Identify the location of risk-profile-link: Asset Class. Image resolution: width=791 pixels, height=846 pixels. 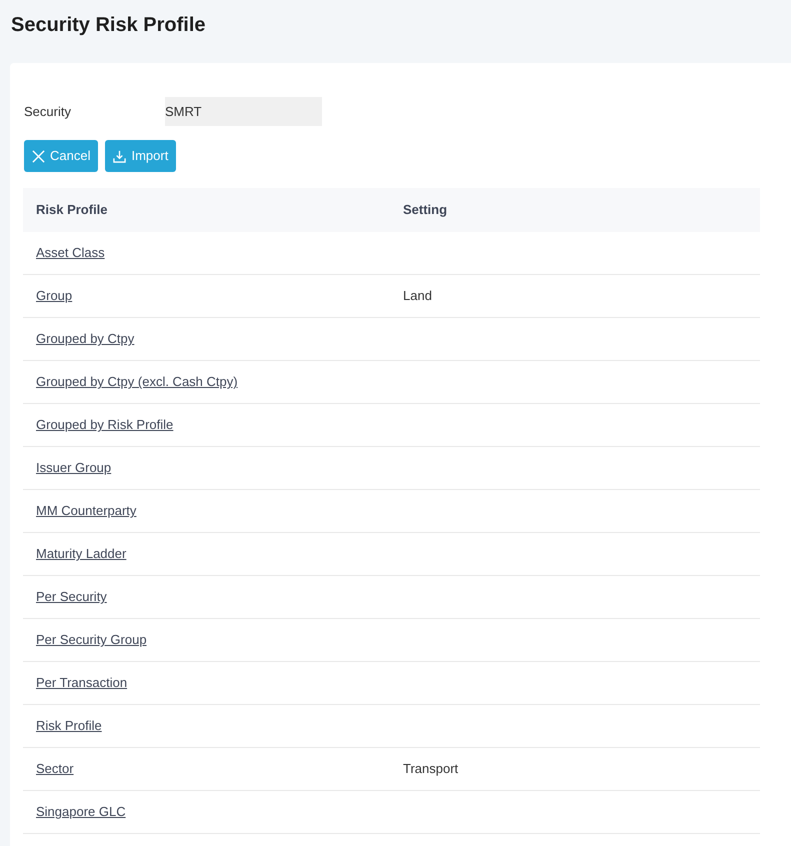
(70, 252).